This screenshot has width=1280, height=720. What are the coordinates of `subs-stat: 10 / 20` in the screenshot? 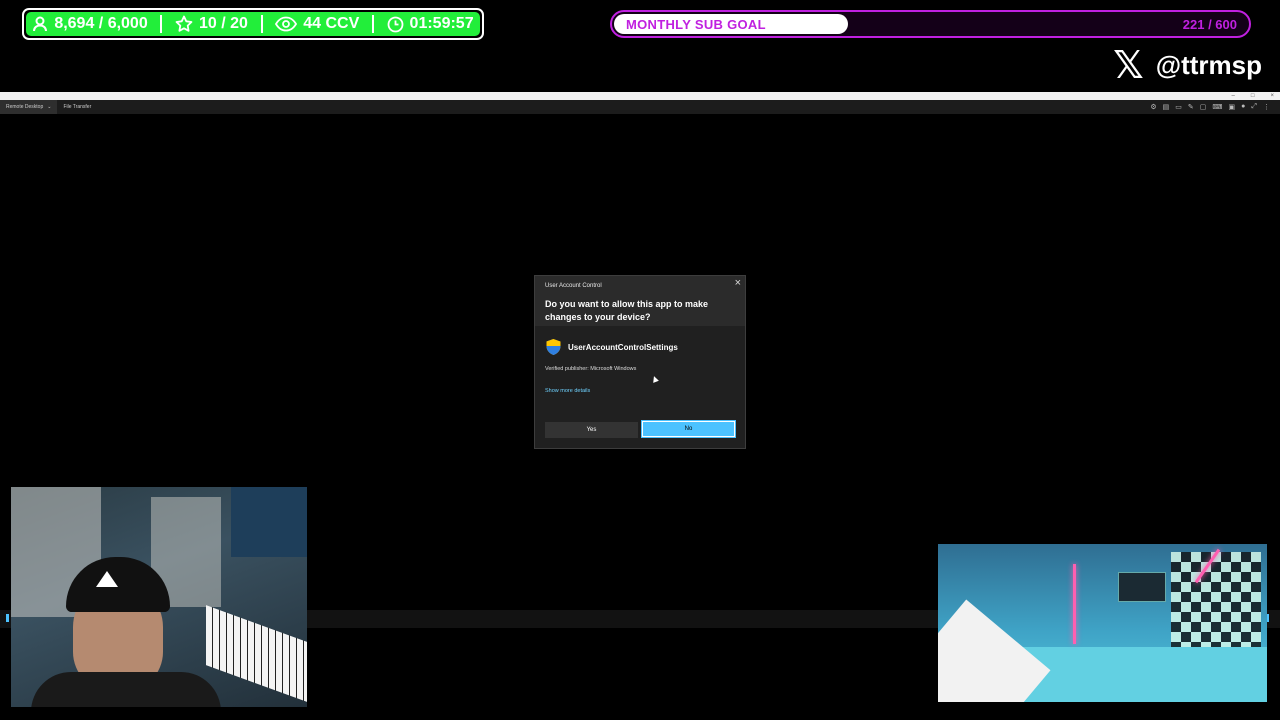 It's located at (211, 24).